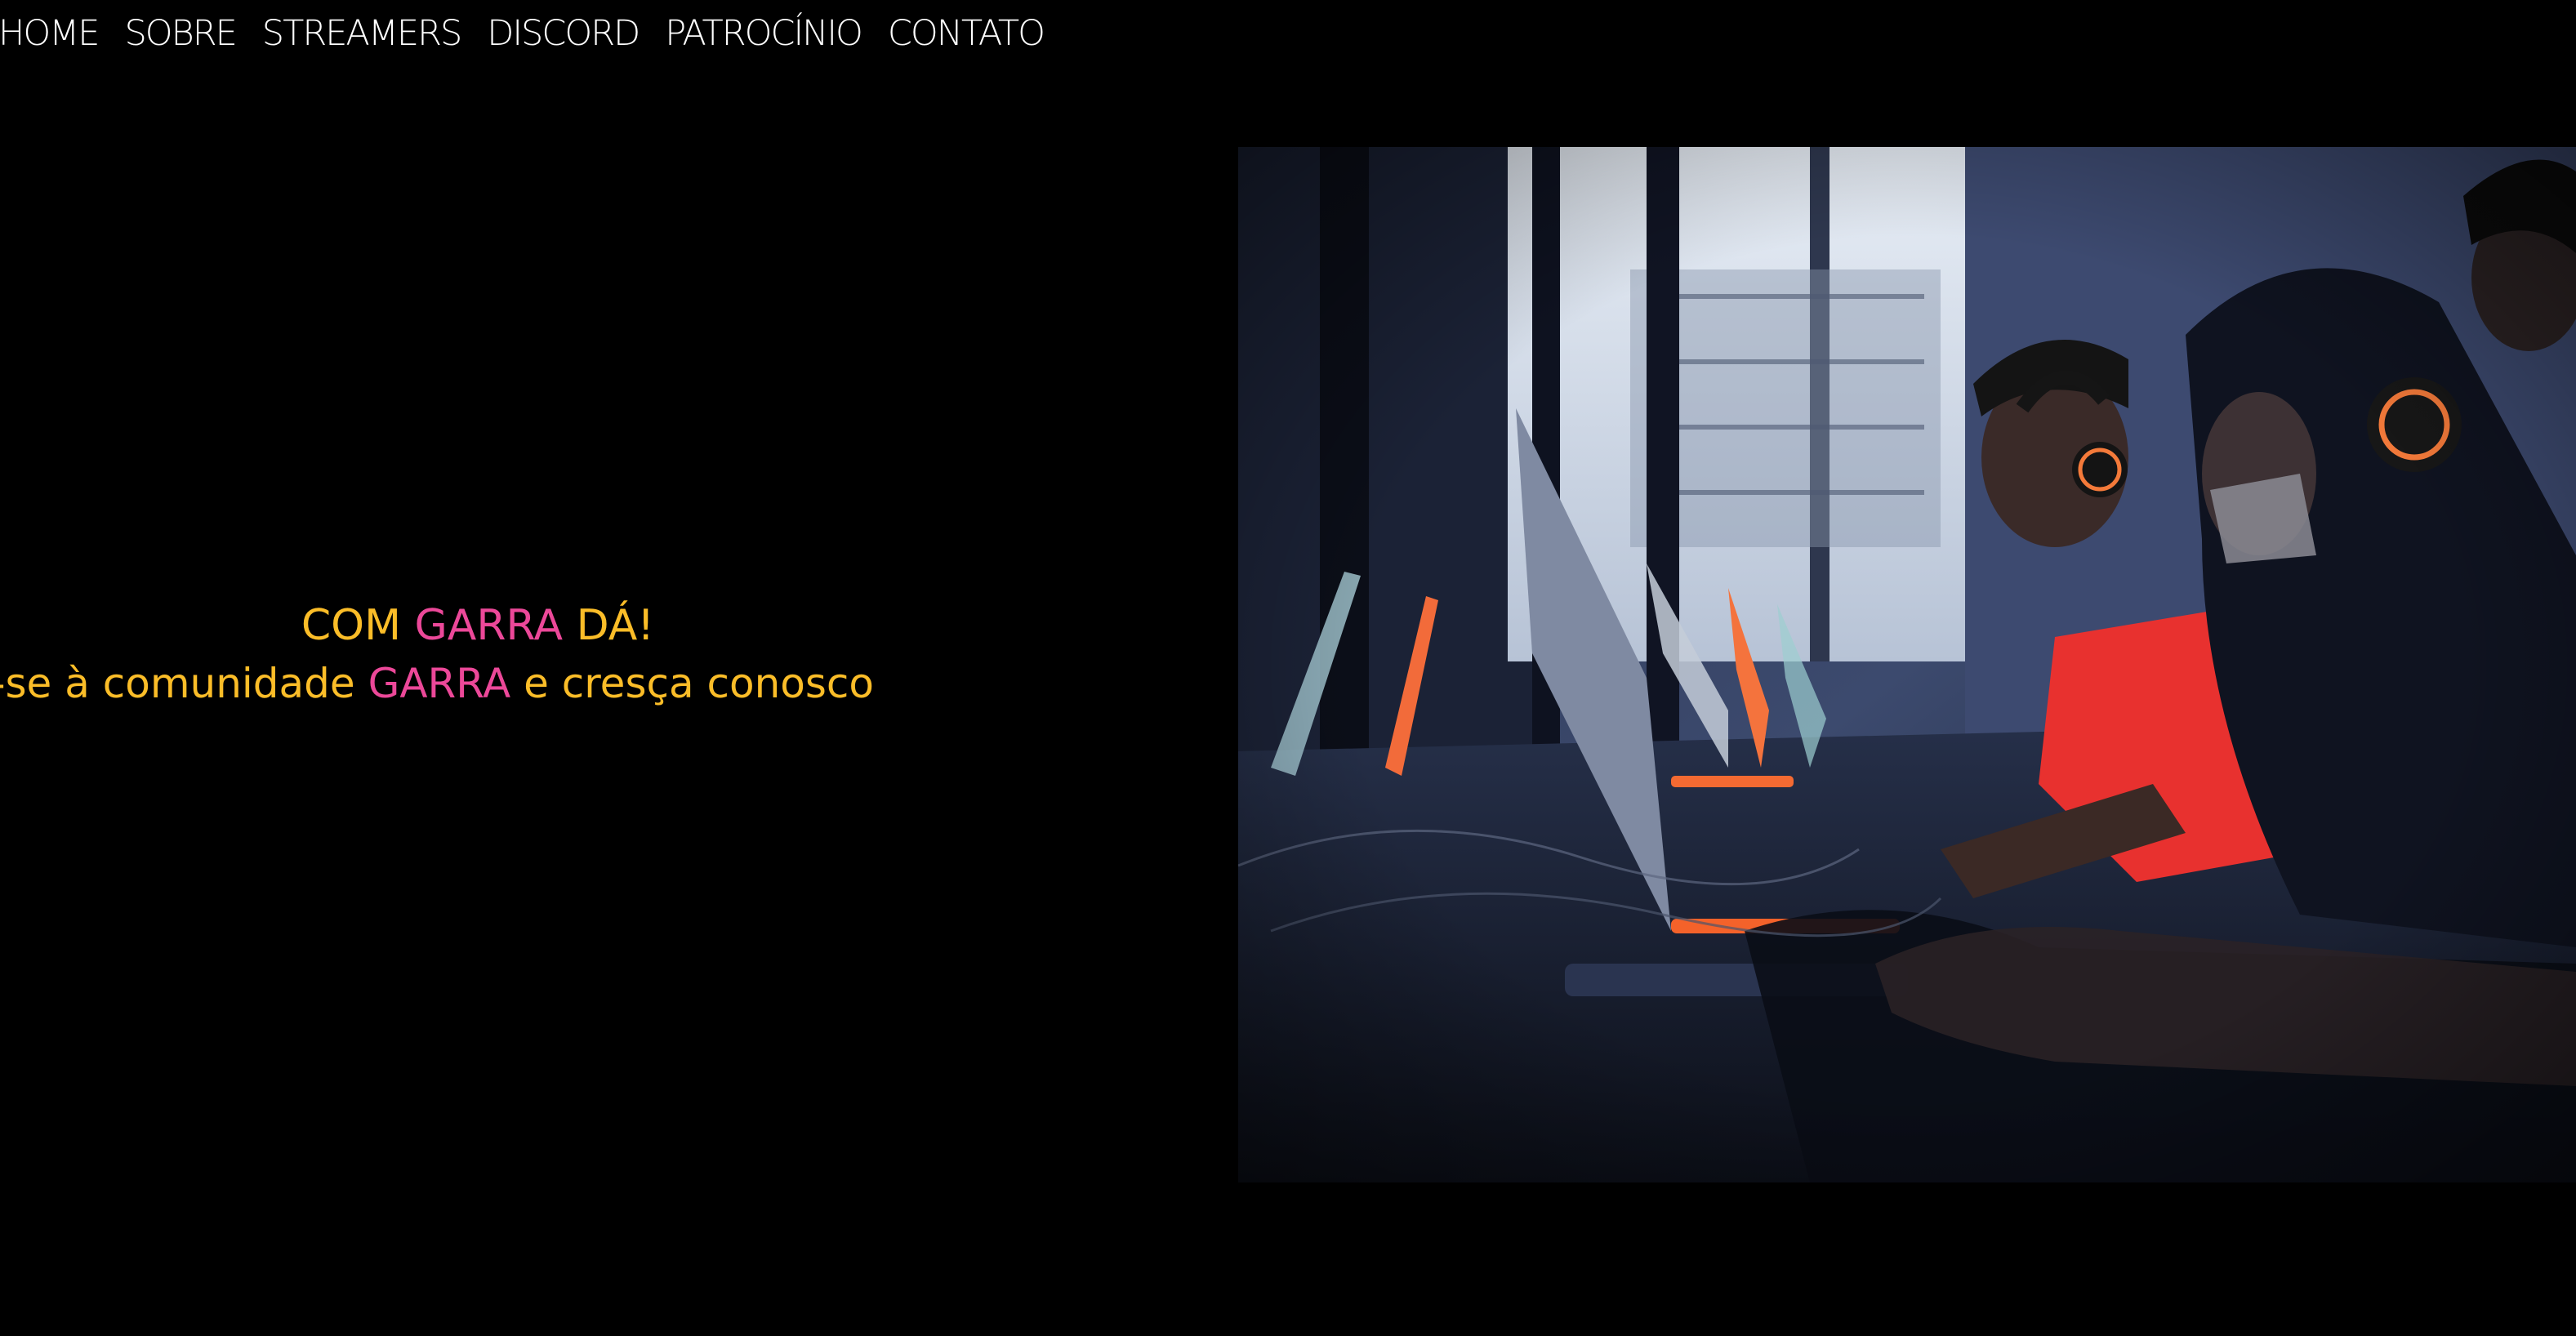 The image size is (2576, 1336). I want to click on nav-link-home: HOME, so click(50, 33).